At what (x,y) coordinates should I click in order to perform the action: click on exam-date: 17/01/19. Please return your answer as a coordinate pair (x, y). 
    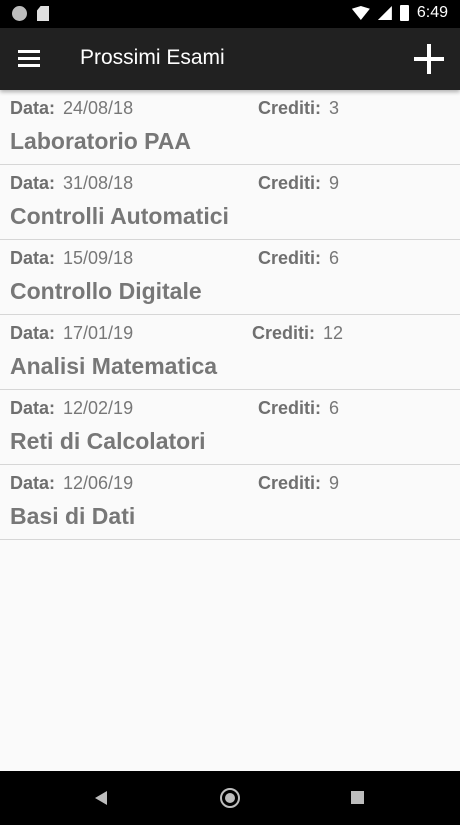
    Looking at the image, I should click on (98, 333).